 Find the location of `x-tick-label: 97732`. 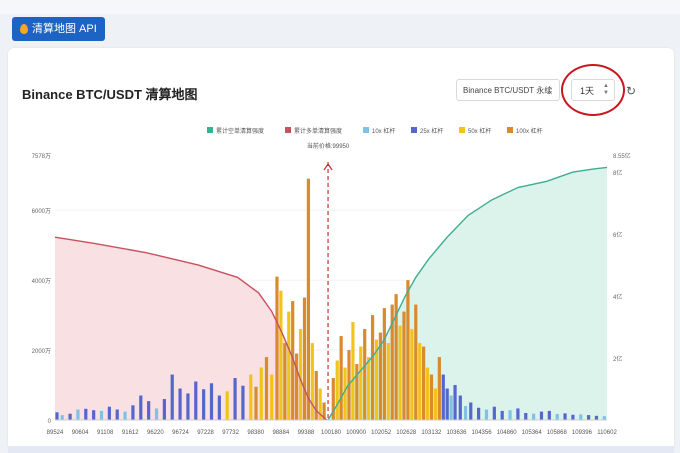

x-tick-label: 97732 is located at coordinates (230, 433).